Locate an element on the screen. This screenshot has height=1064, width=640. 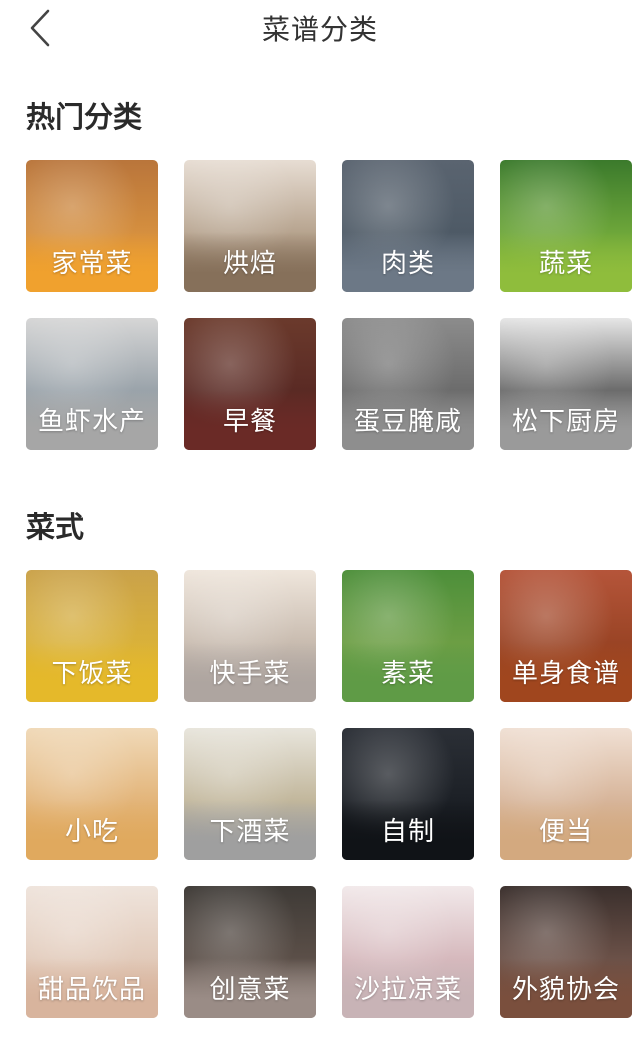
category-label: 早餐 is located at coordinates (249, 422).